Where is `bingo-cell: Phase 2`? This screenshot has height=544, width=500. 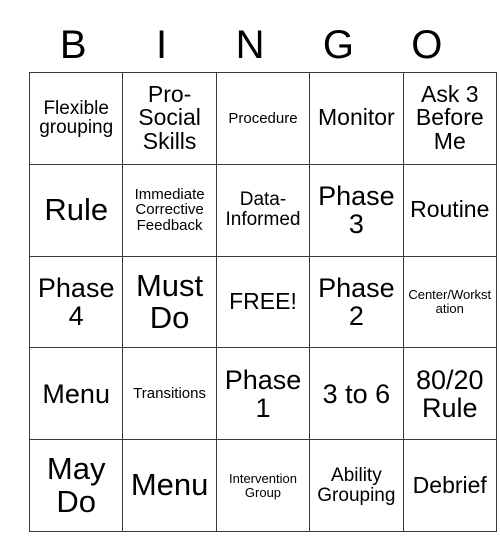
bingo-cell: Phase 2 is located at coordinates (356, 302).